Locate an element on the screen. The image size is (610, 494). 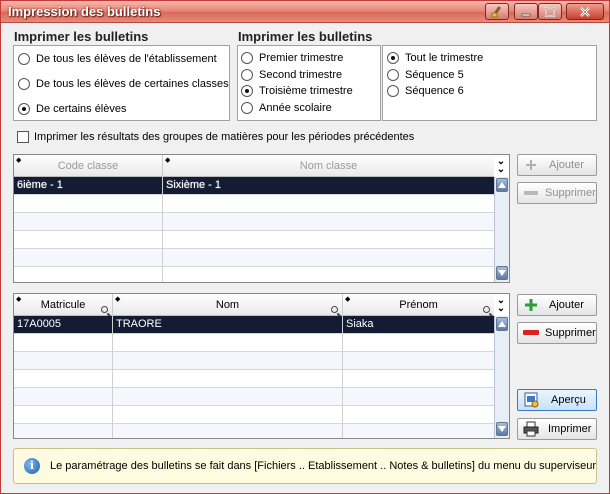
preview-button: Aperçu is located at coordinates (557, 400).